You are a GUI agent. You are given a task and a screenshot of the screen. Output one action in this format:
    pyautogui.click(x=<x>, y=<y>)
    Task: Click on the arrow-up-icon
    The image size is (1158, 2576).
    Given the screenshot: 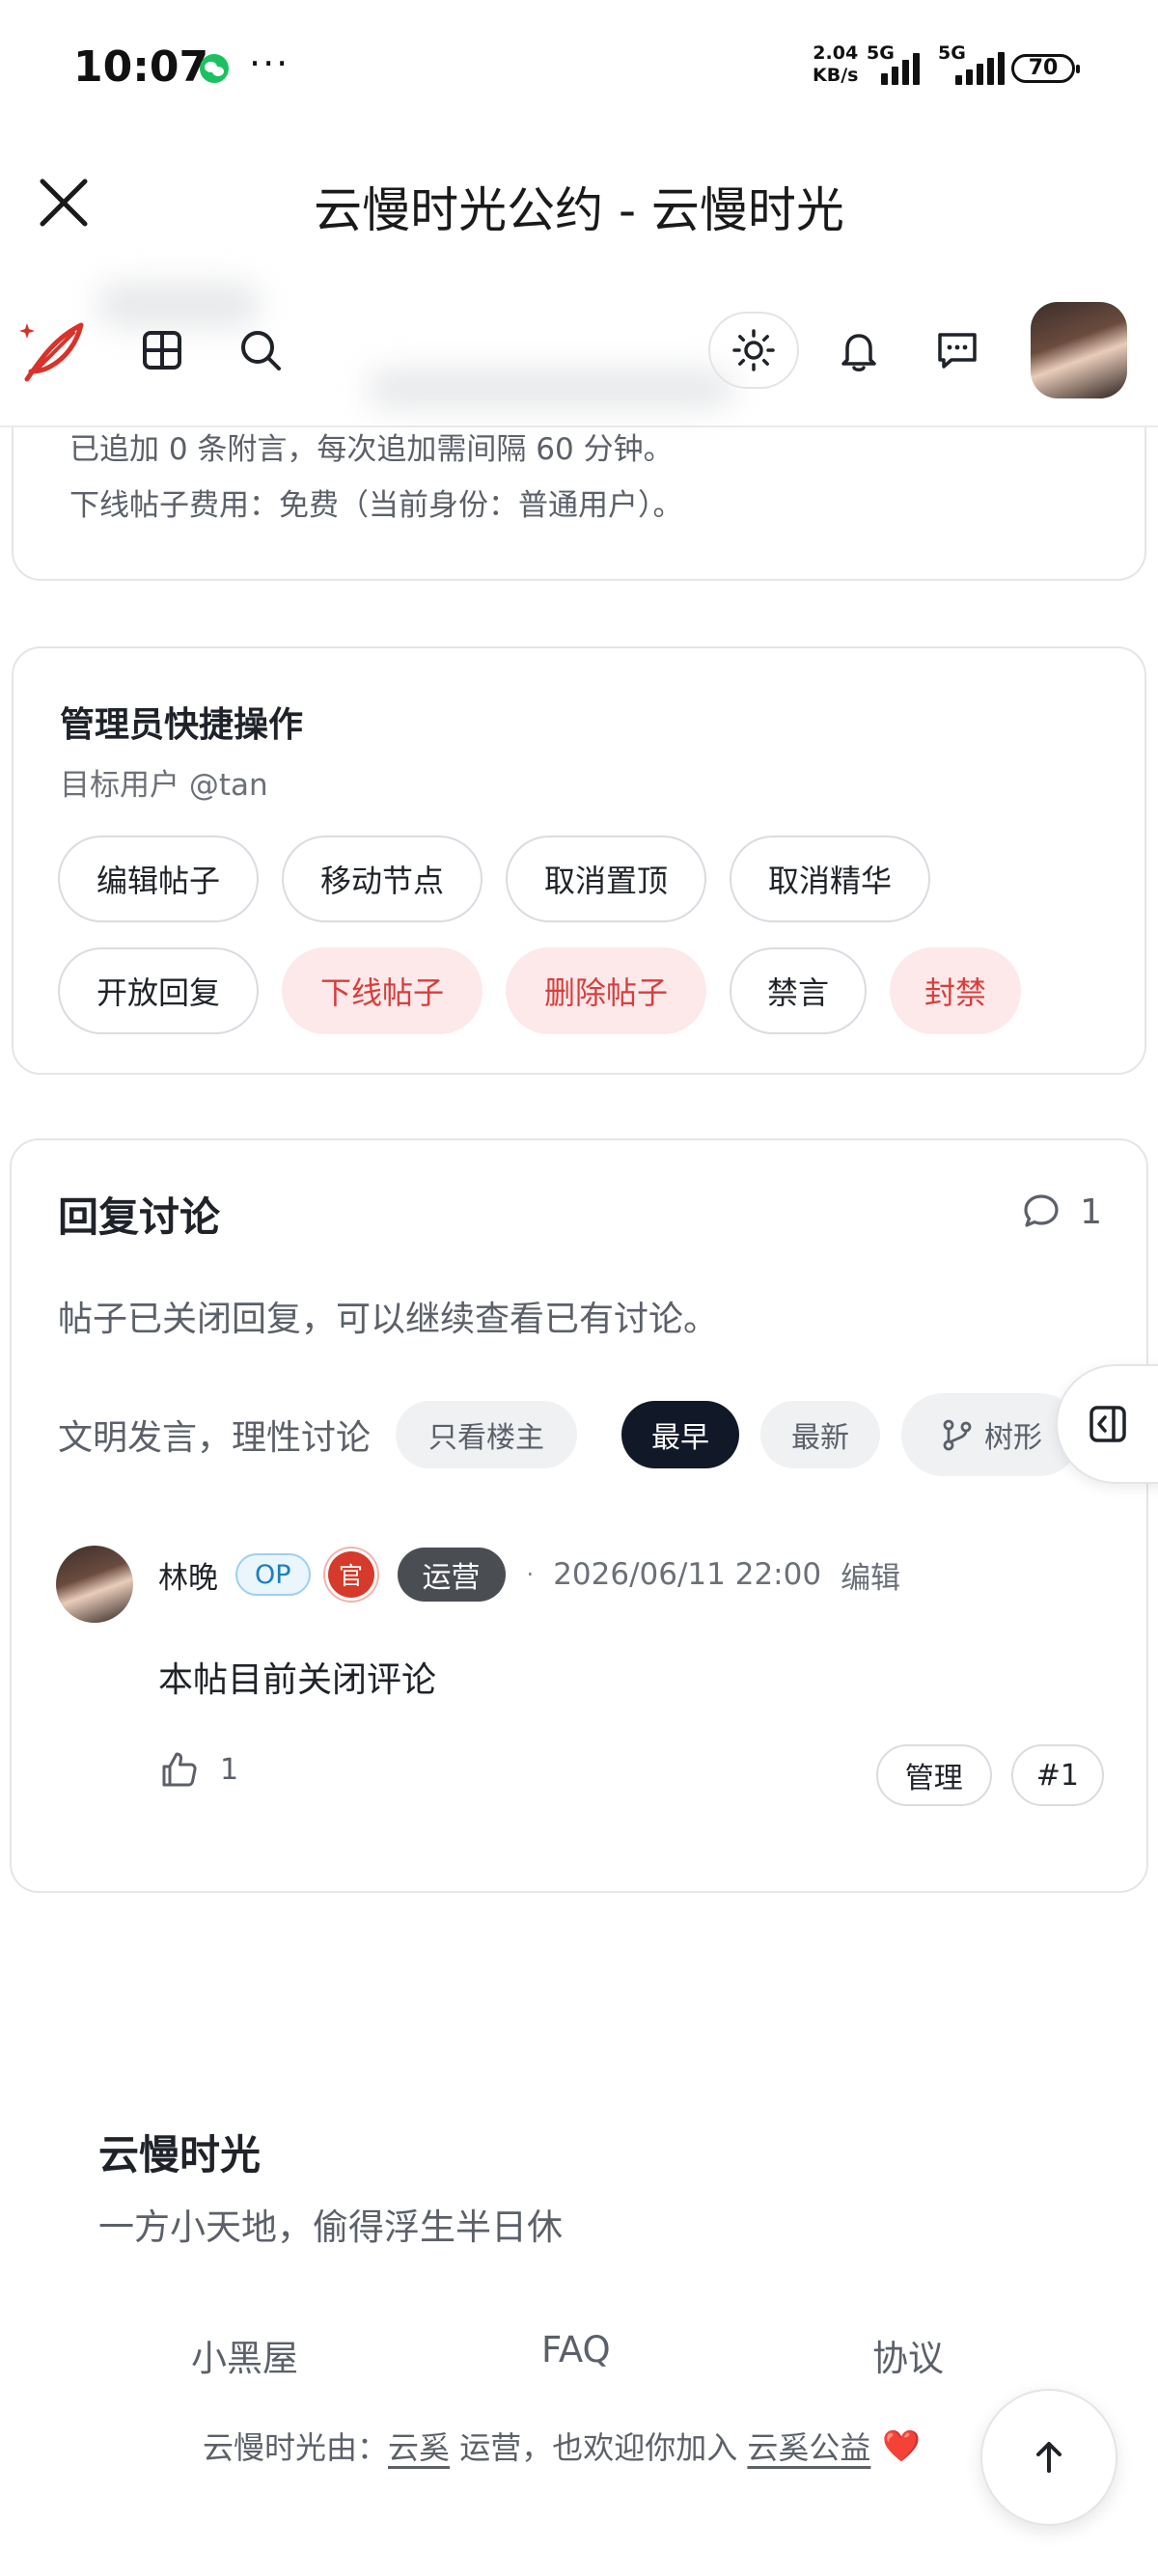 What is the action you would take?
    pyautogui.click(x=1049, y=2457)
    